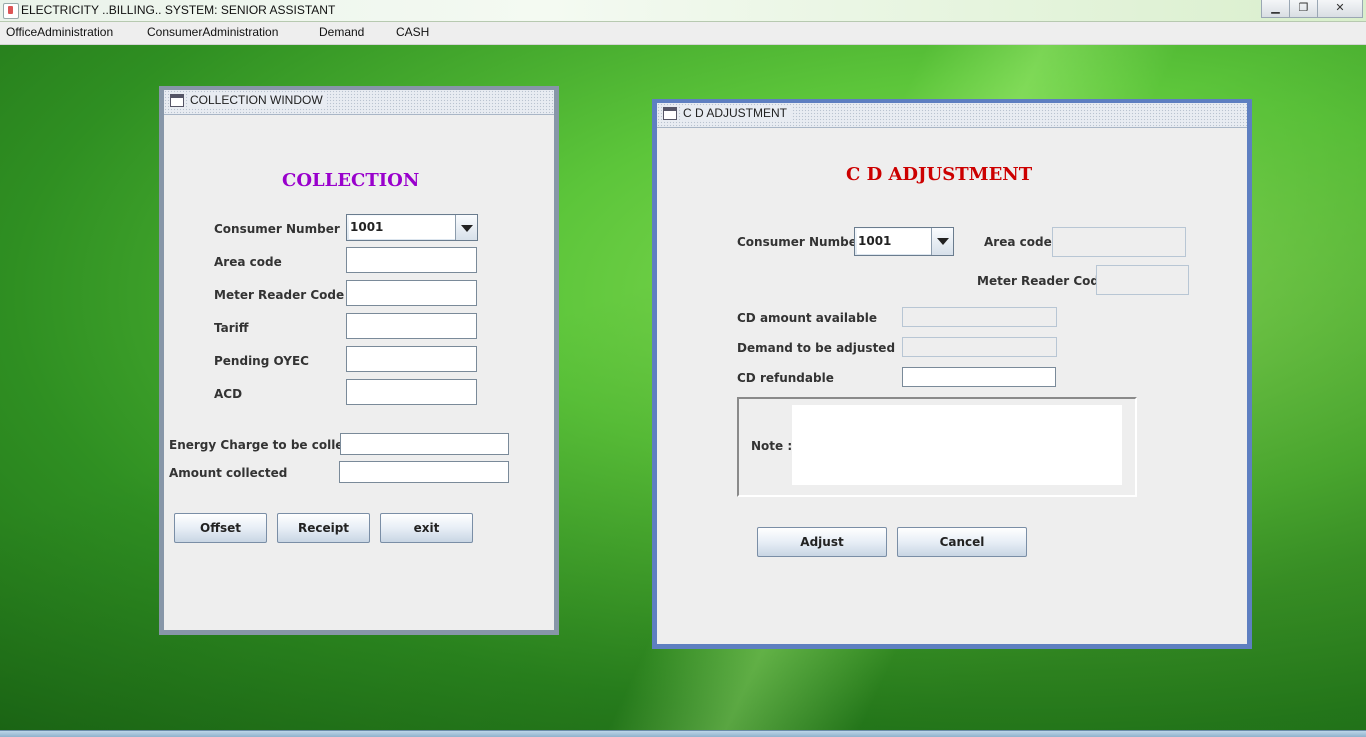 The image size is (1366, 737). Describe the element at coordinates (212, 32) in the screenshot. I see `menu-consumer-administration: ConsumerAdministration` at that location.